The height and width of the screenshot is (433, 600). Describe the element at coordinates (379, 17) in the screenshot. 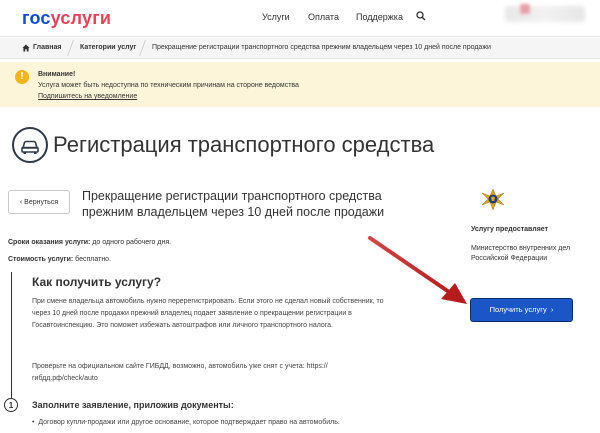

I see `nav-support: Поддержка` at that location.